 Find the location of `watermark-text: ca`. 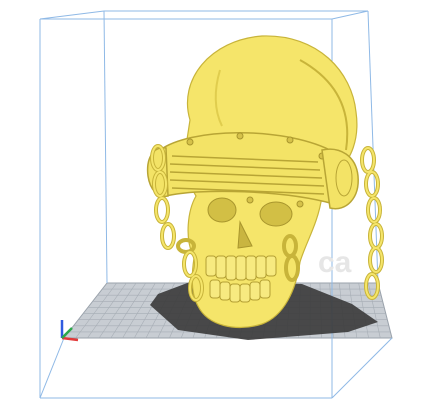

watermark-text: ca is located at coordinates (335, 262).